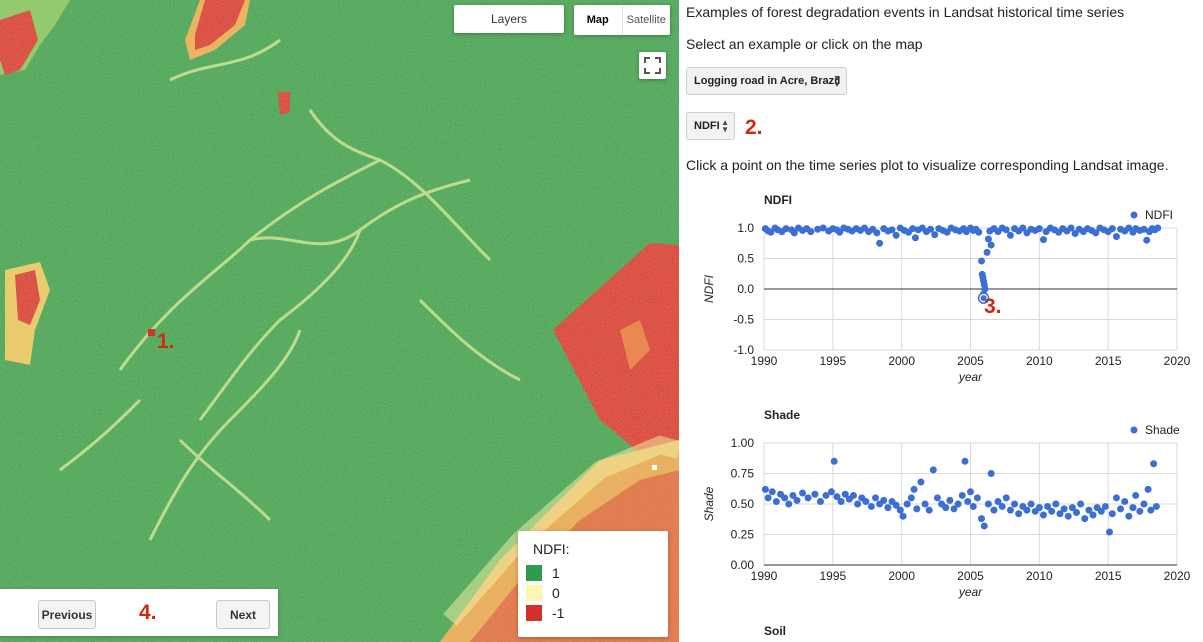 The height and width of the screenshot is (642, 1203). Describe the element at coordinates (710, 126) in the screenshot. I see `index-select: NDFI ▲ ▼` at that location.